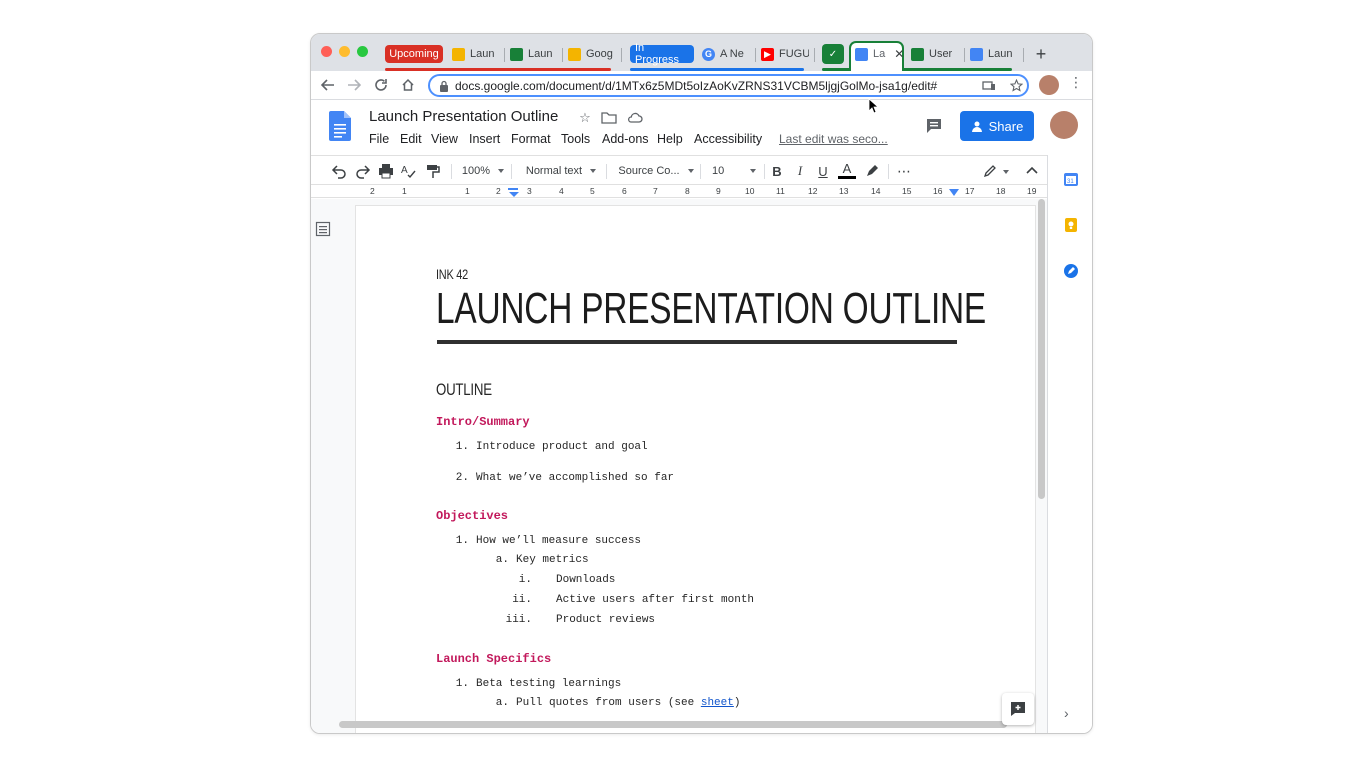  What do you see at coordinates (484, 139) in the screenshot?
I see `menu-insert: Insert` at bounding box center [484, 139].